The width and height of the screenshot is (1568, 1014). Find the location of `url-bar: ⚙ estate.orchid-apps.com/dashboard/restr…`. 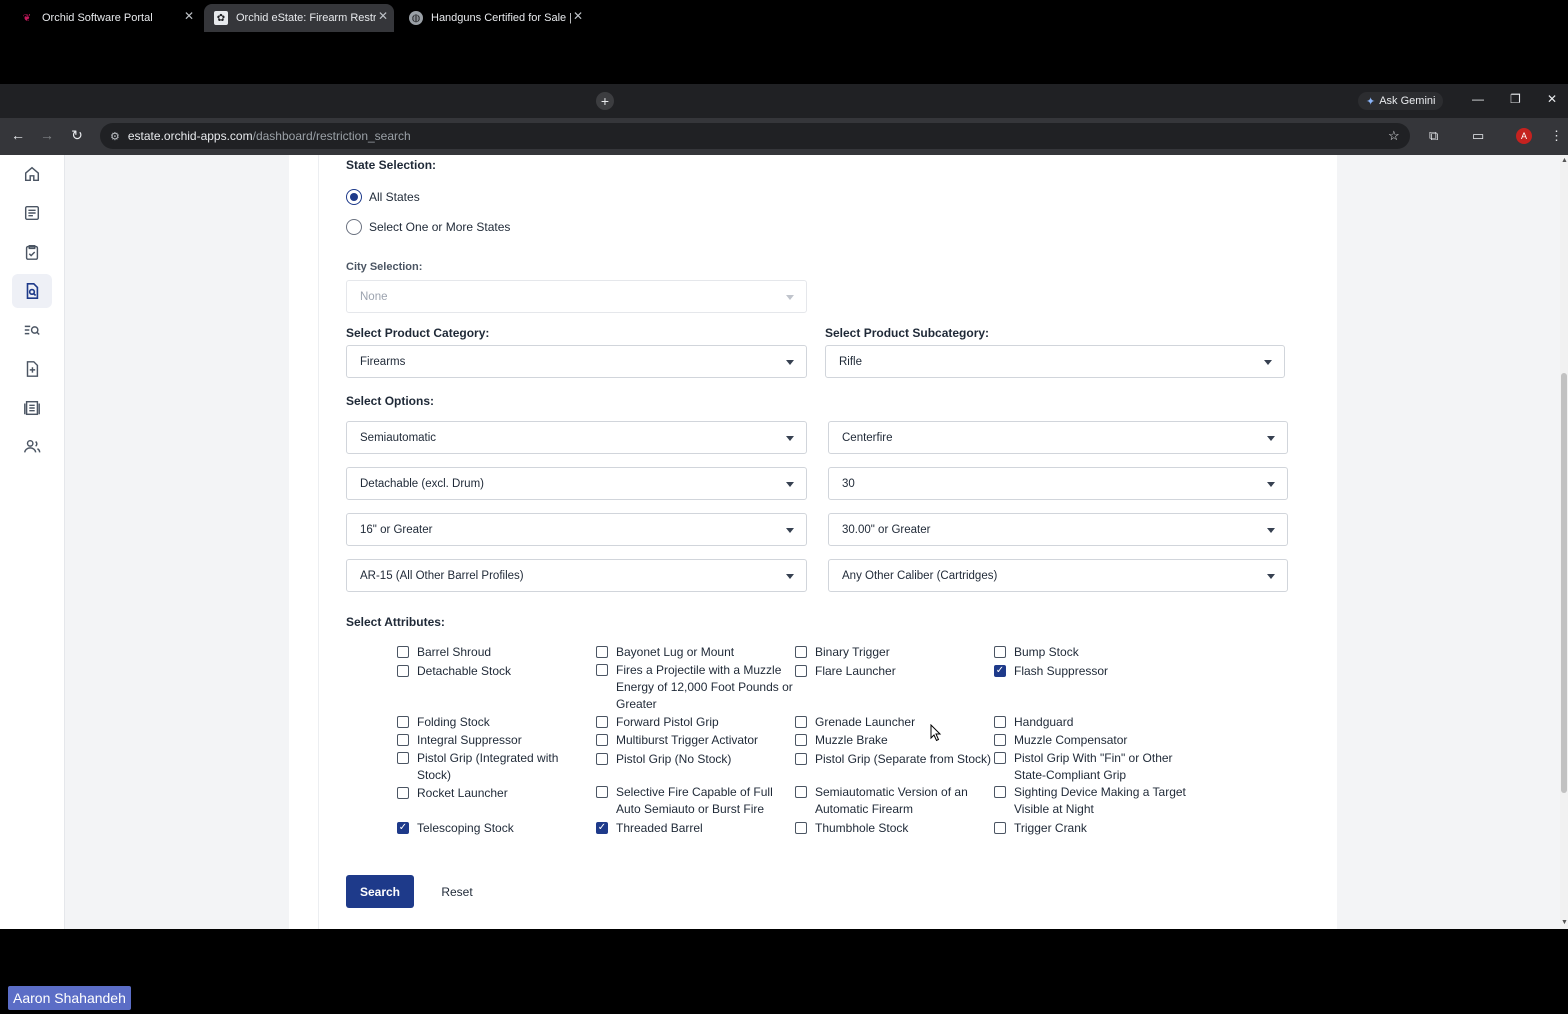

url-bar: ⚙ estate.orchid-apps.com/dashboard/restr… is located at coordinates (755, 136).